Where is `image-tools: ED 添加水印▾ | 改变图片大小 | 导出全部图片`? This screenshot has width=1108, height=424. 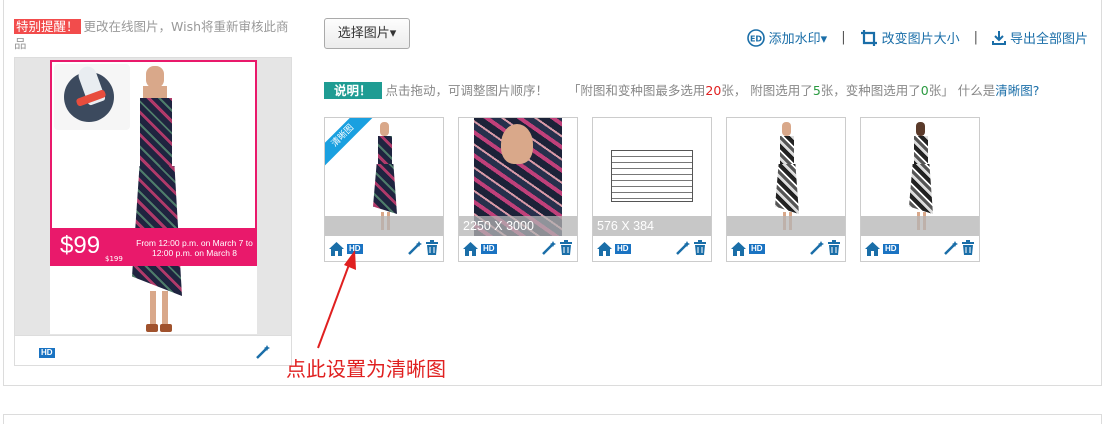 image-tools: ED 添加水印▾ | 改变图片大小 | 导出全部图片 is located at coordinates (917, 37).